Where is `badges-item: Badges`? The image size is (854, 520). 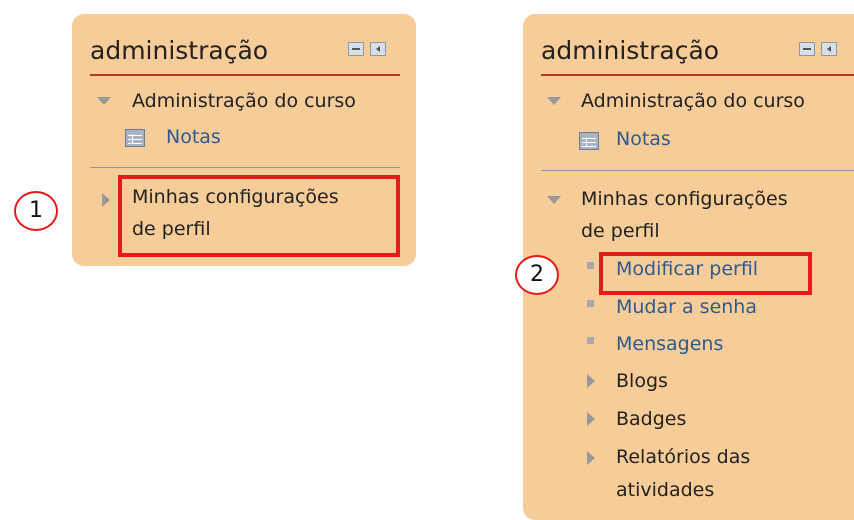
badges-item: Badges is located at coordinates (651, 419).